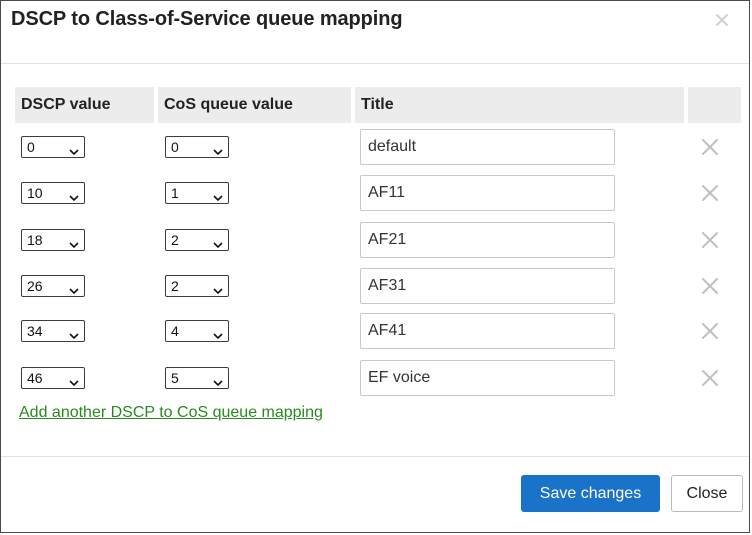 The image size is (752, 535). I want to click on cos-queue-select: 5, so click(197, 378).